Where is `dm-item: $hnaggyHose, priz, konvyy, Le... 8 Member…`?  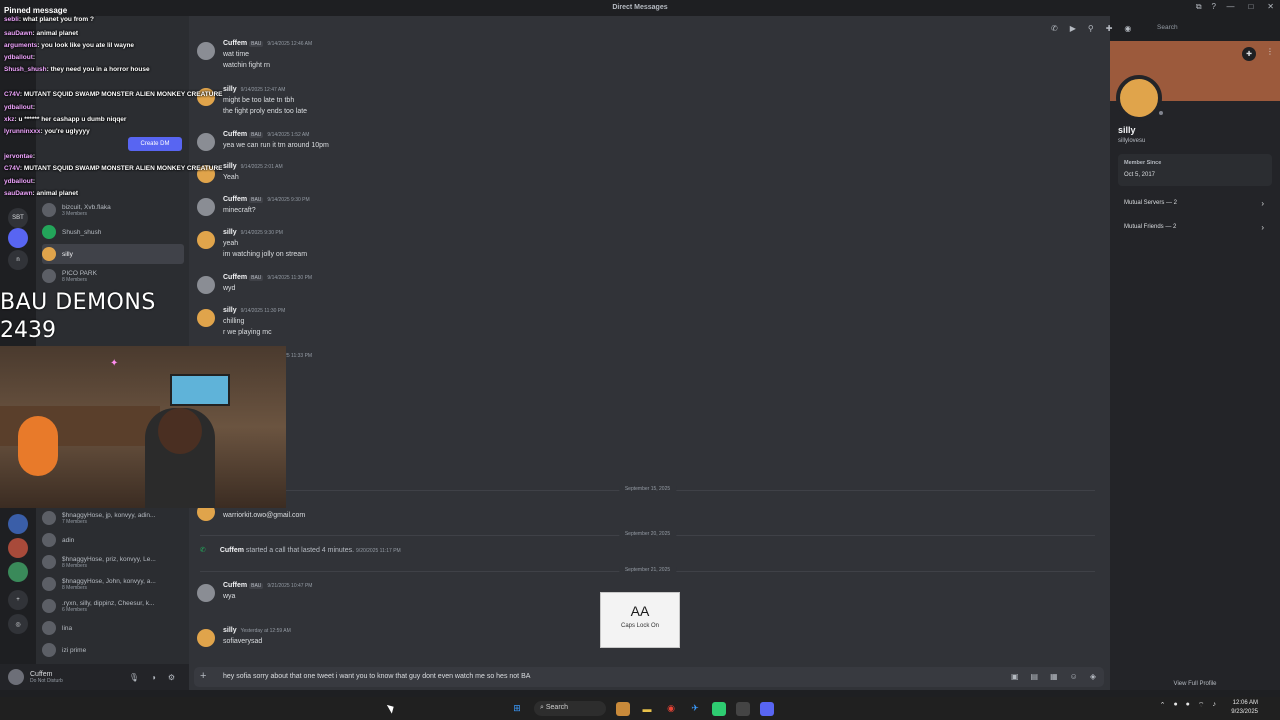
dm-item: $hnaggyHose, priz, konvyy, Le... 8 Member… is located at coordinates (113, 562).